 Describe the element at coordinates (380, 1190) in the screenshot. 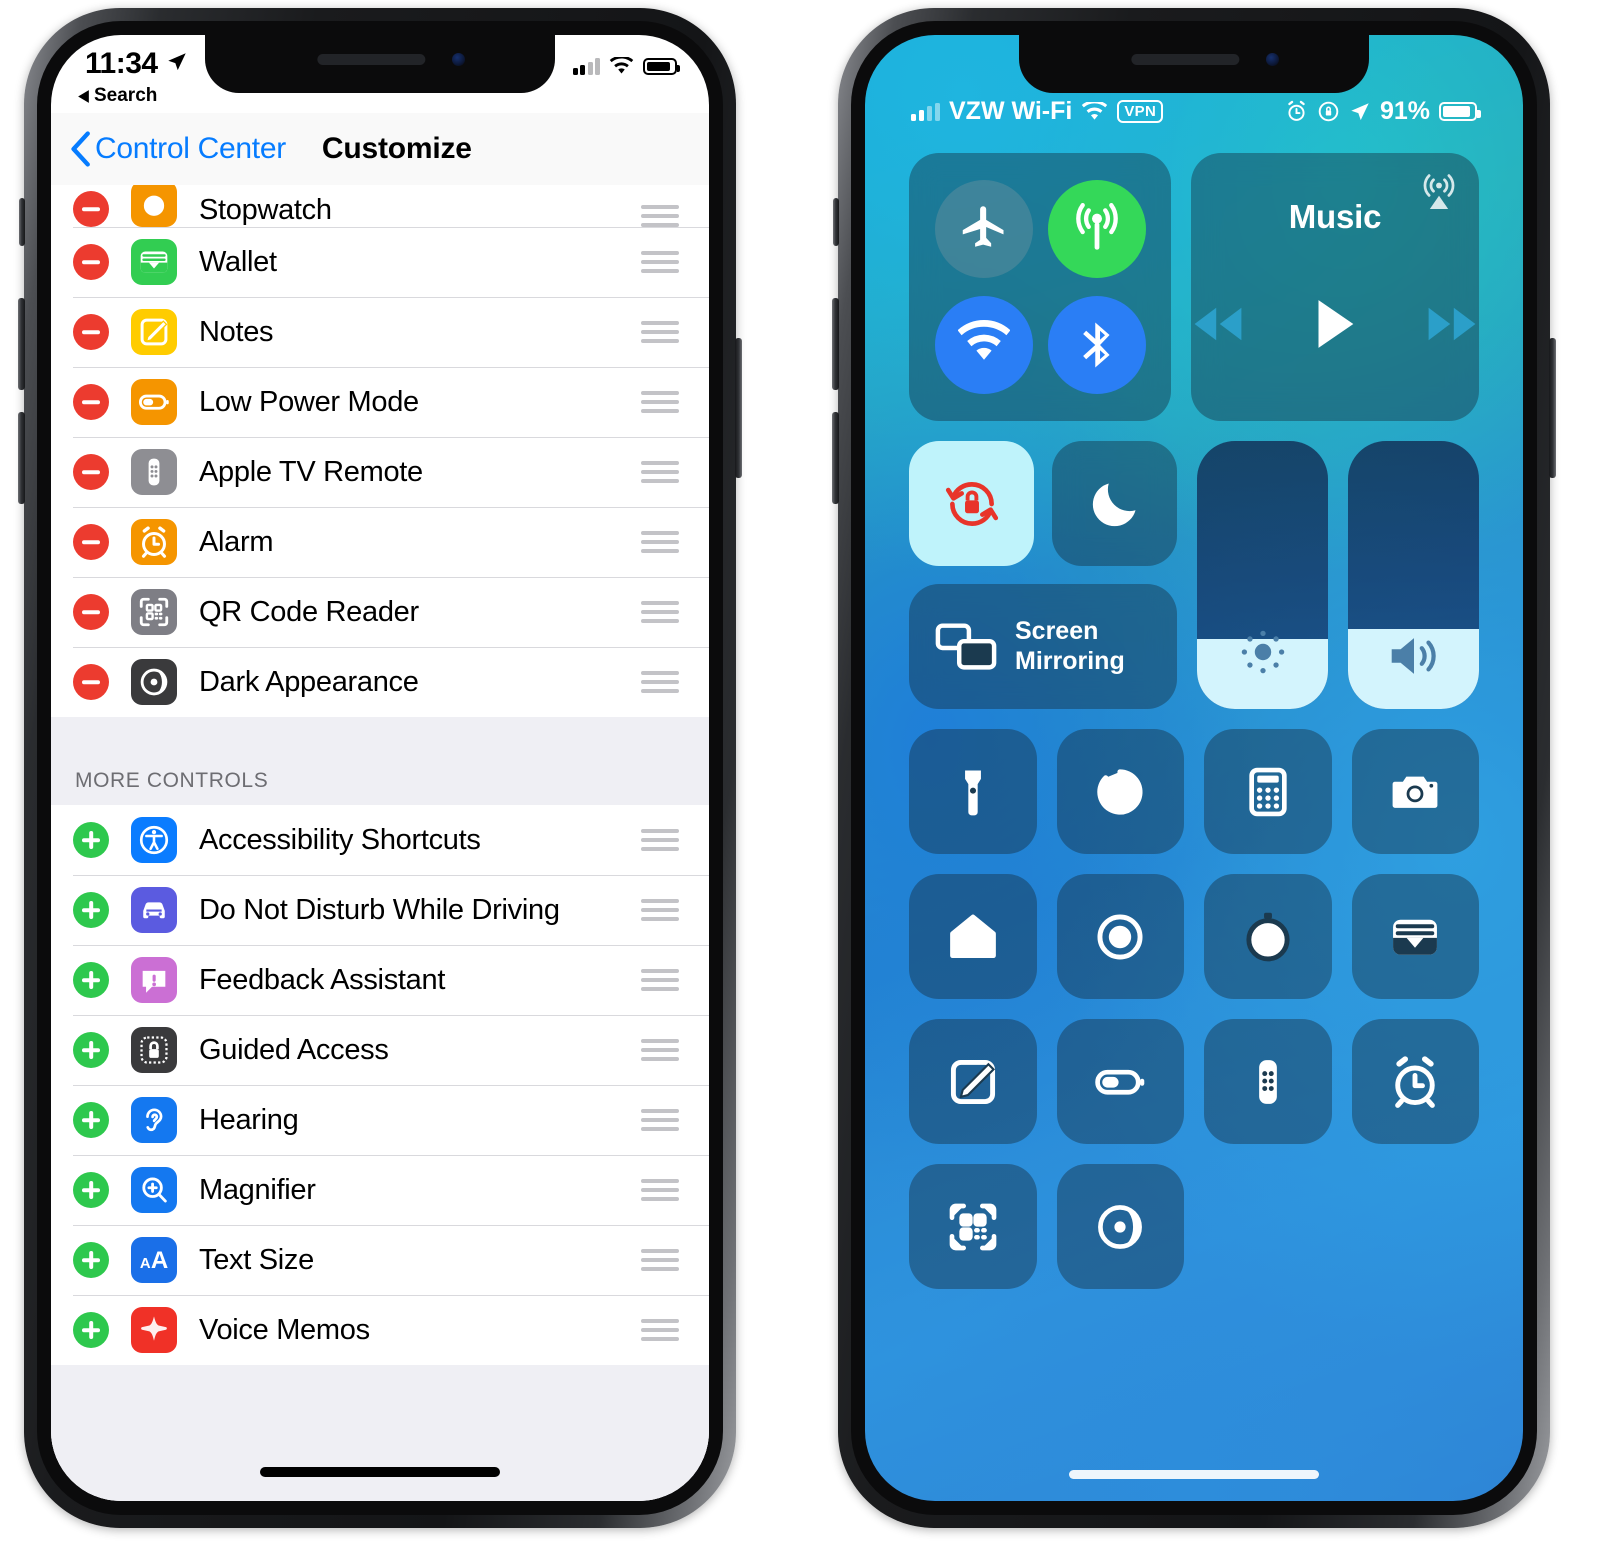

I see `list-item: Magnifier` at that location.